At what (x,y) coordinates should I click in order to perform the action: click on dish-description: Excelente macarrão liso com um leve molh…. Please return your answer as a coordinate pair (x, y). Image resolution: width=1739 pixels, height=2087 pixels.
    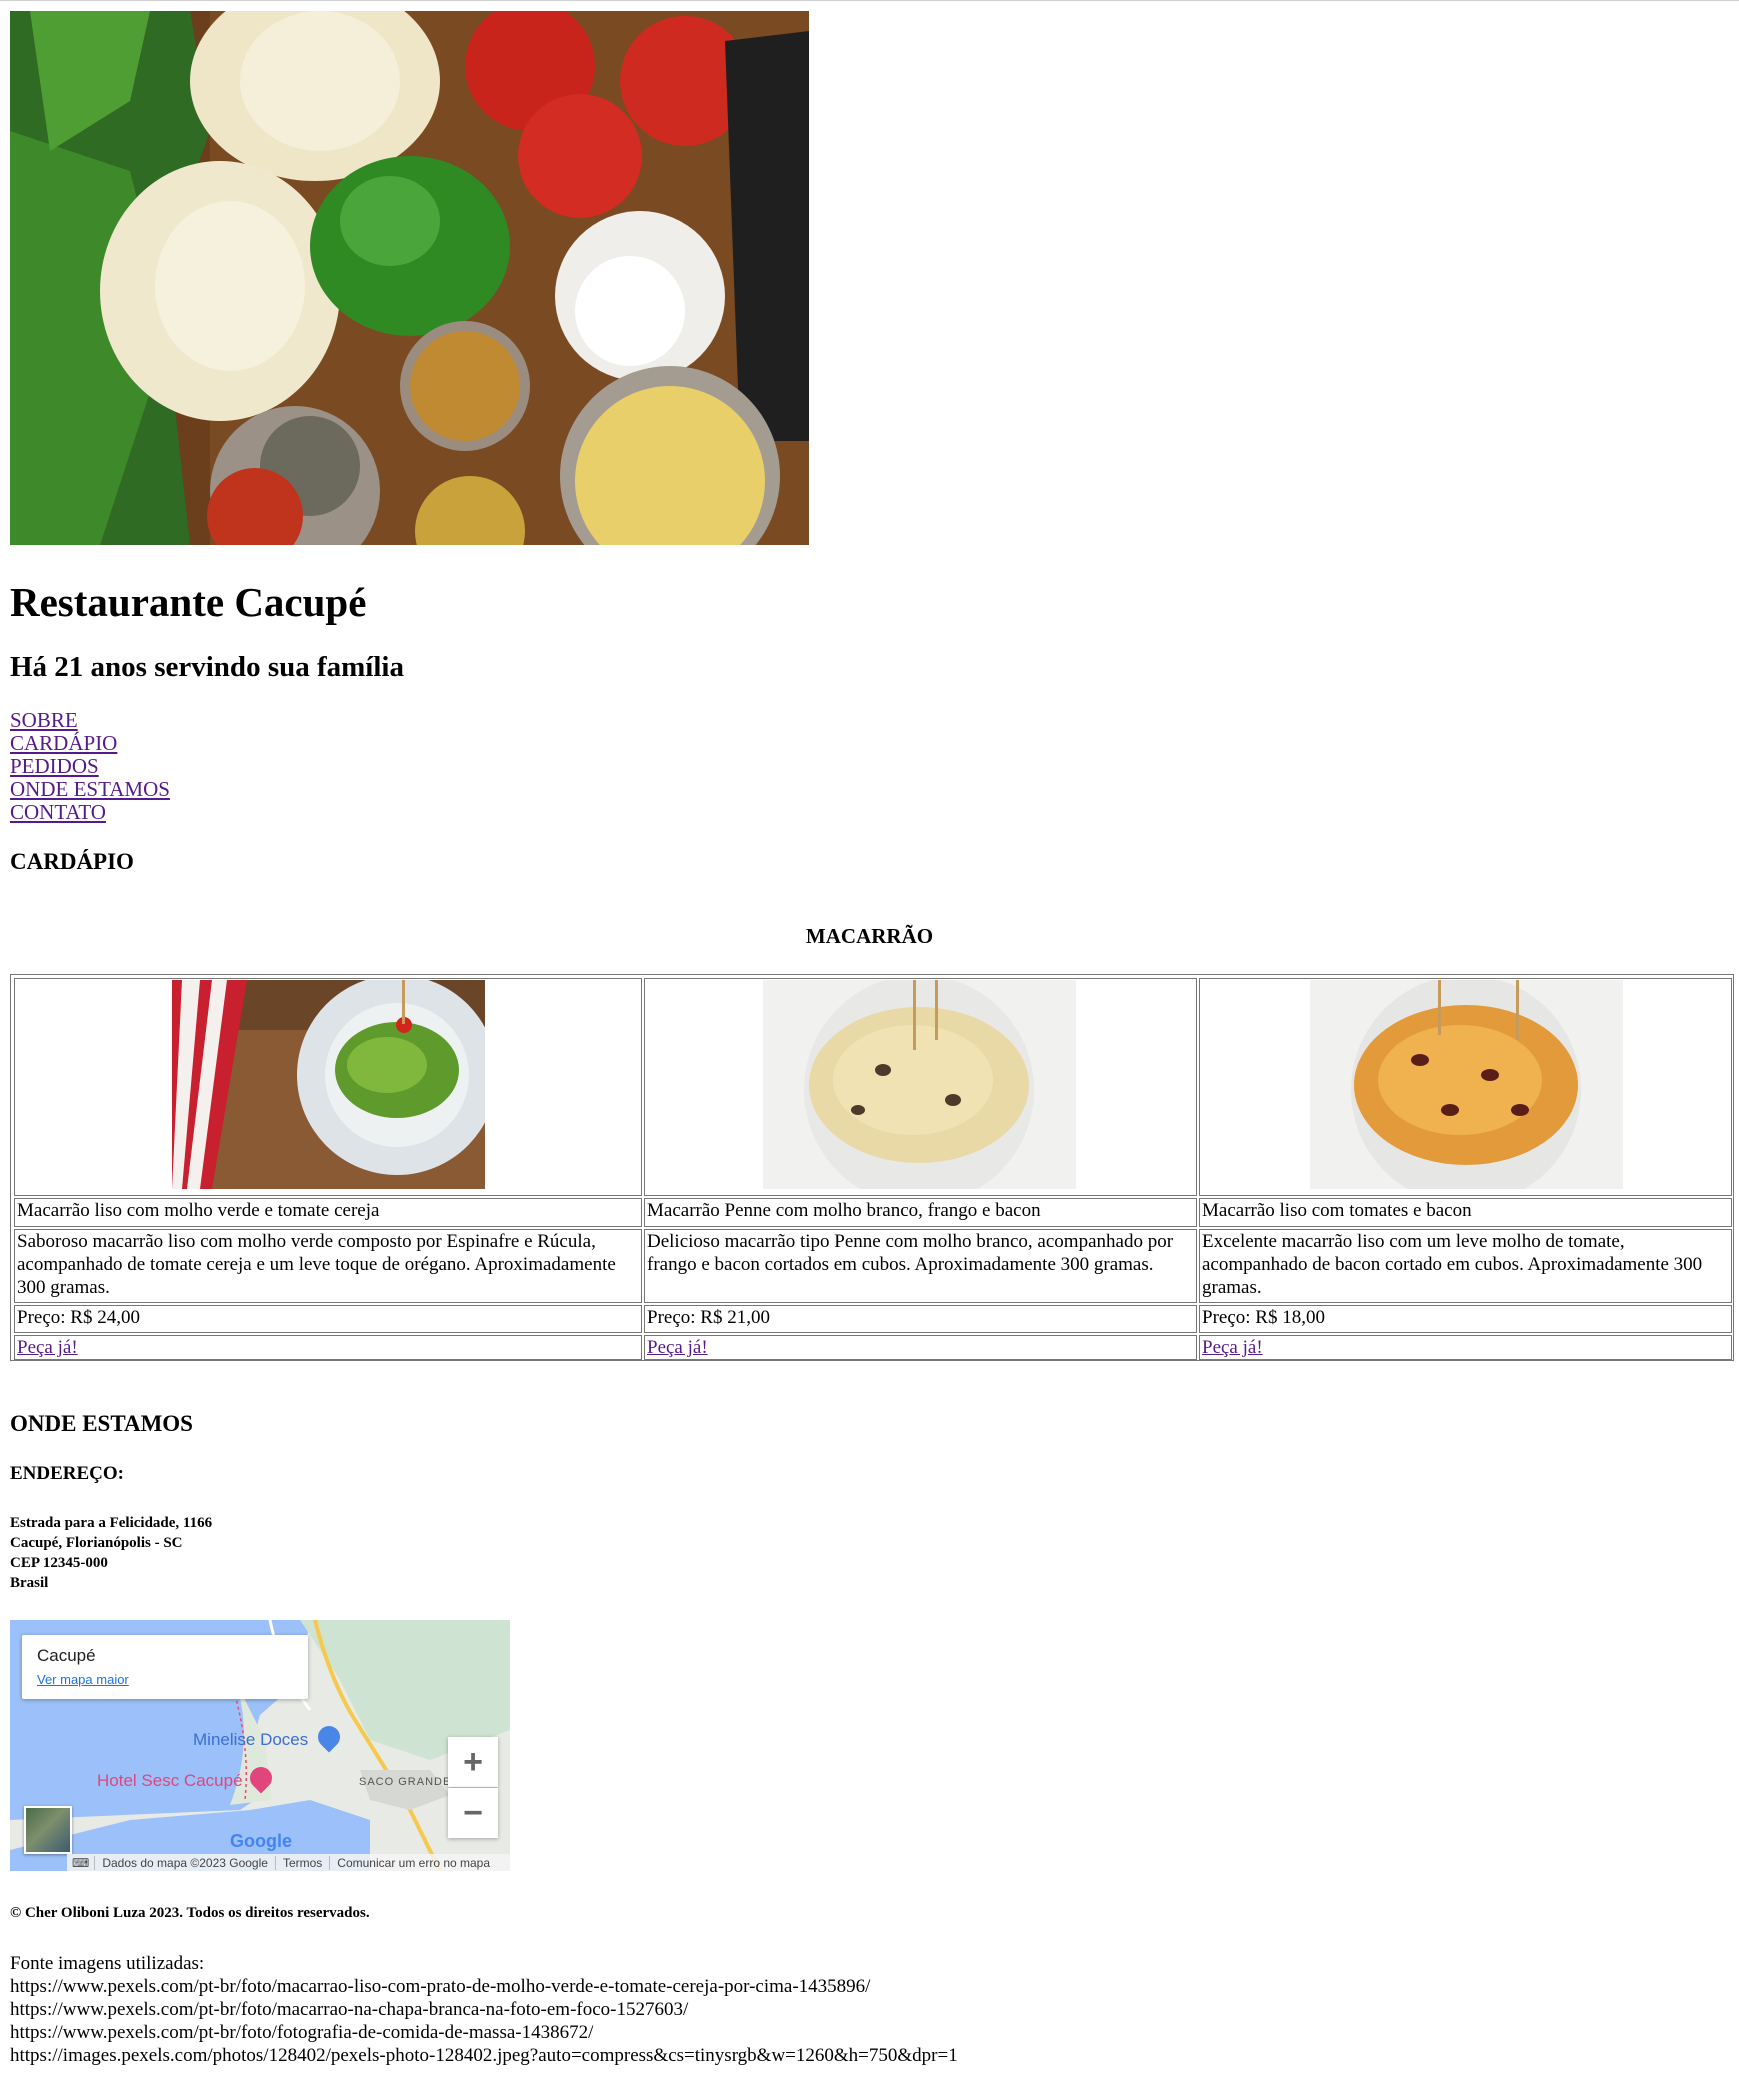
    Looking at the image, I should click on (1452, 1264).